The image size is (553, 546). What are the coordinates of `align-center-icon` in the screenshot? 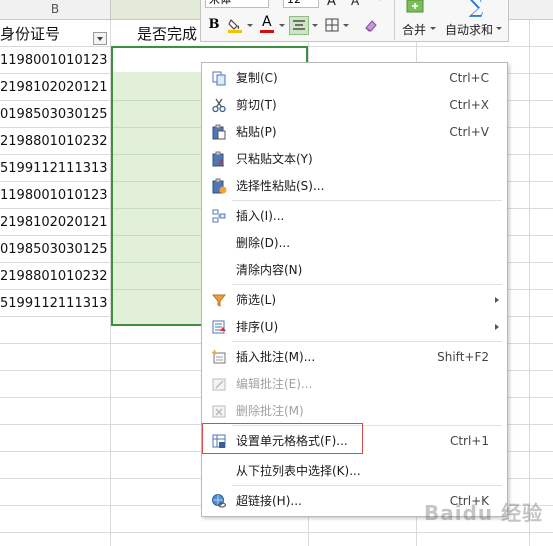 It's located at (299, 25).